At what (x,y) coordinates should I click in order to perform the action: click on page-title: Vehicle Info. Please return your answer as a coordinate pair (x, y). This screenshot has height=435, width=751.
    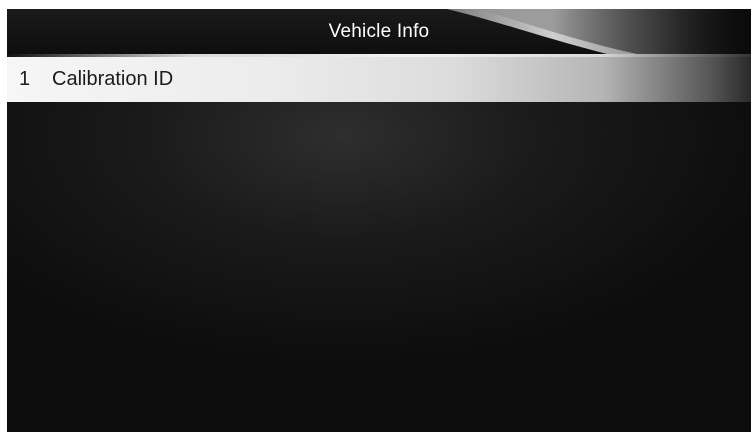
    Looking at the image, I should click on (379, 31).